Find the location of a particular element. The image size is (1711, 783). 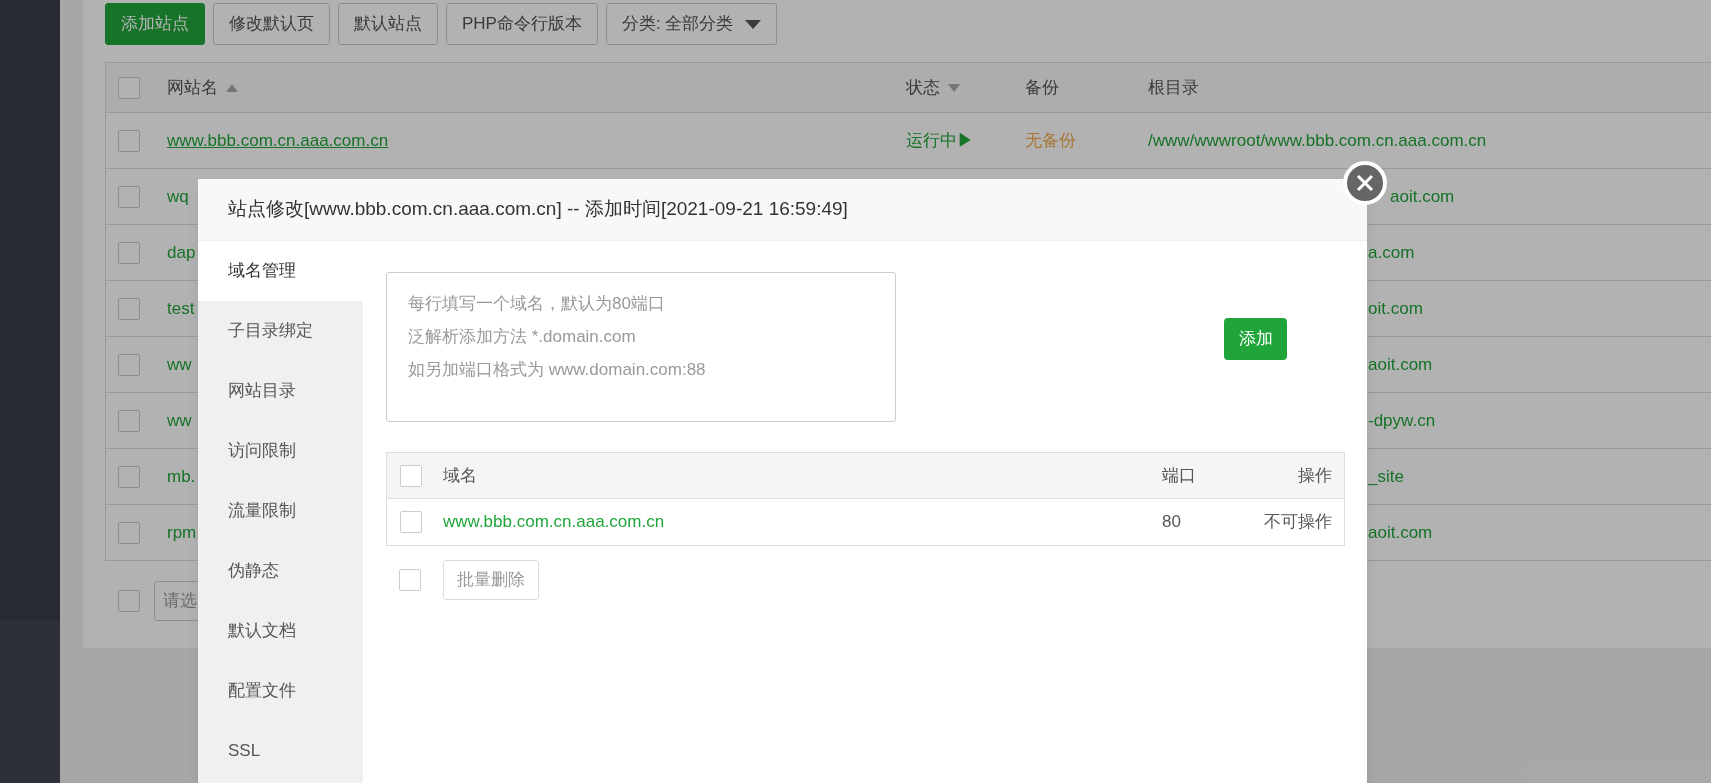

close-icon is located at coordinates (1365, 183).